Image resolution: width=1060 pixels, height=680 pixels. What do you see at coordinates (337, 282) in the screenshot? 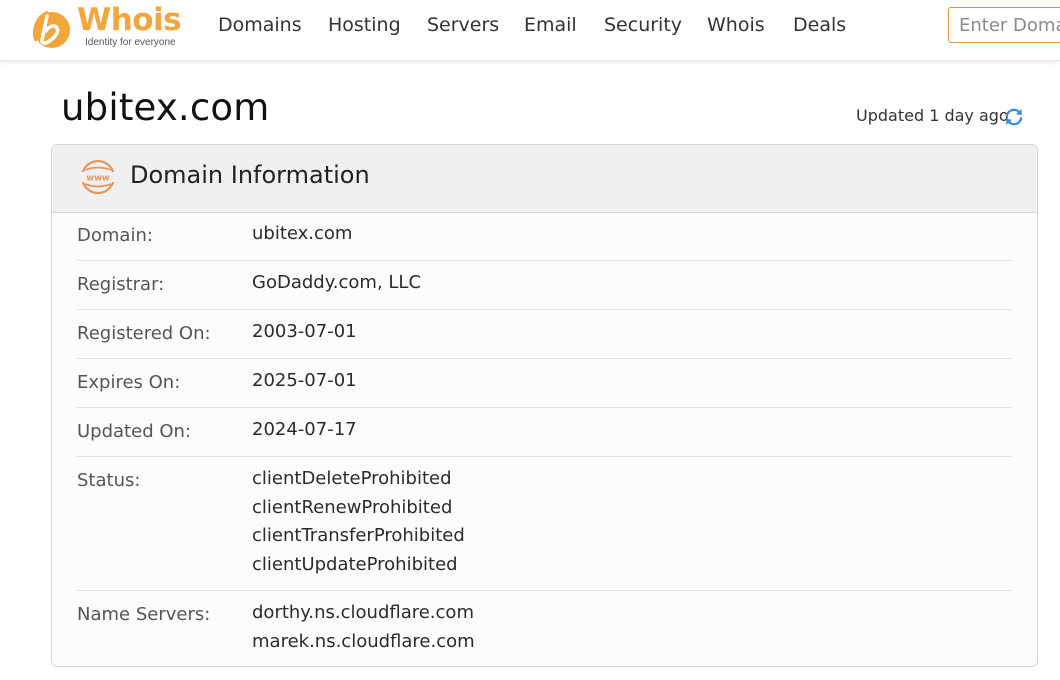
I see `row-value: GoDaddy.com, LLC` at bounding box center [337, 282].